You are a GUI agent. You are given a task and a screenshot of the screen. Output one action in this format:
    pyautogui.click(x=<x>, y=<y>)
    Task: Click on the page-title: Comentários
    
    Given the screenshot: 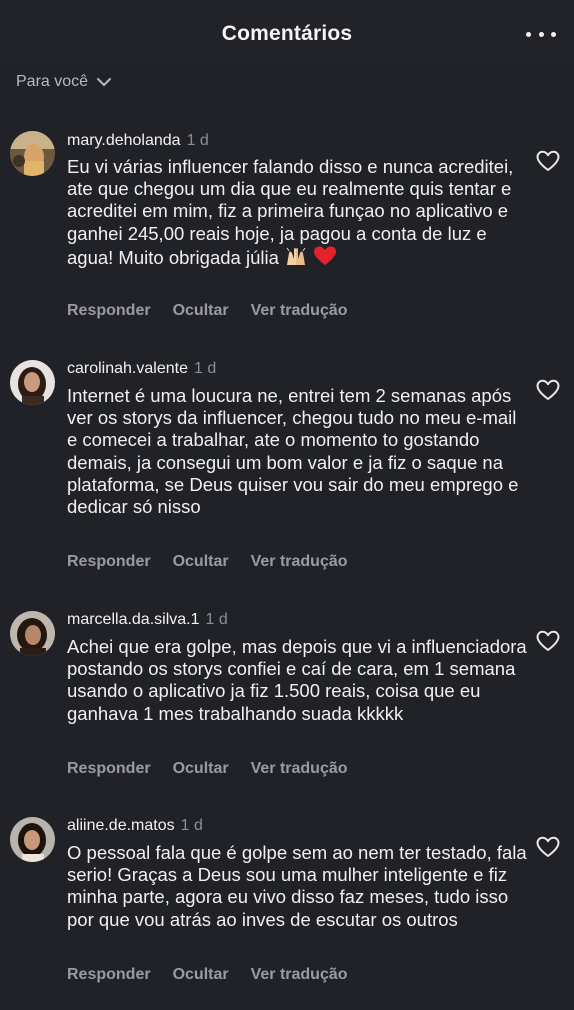 What is the action you would take?
    pyautogui.click(x=287, y=33)
    